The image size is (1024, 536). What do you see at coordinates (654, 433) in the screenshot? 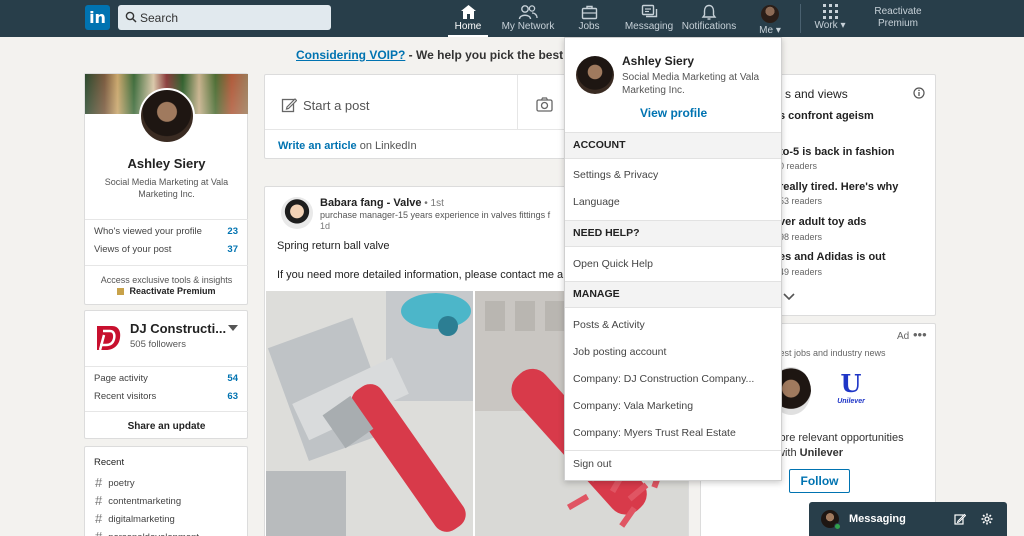
I see `menu-company-myers-trust: Company: Myers Trust Real Estate` at bounding box center [654, 433].